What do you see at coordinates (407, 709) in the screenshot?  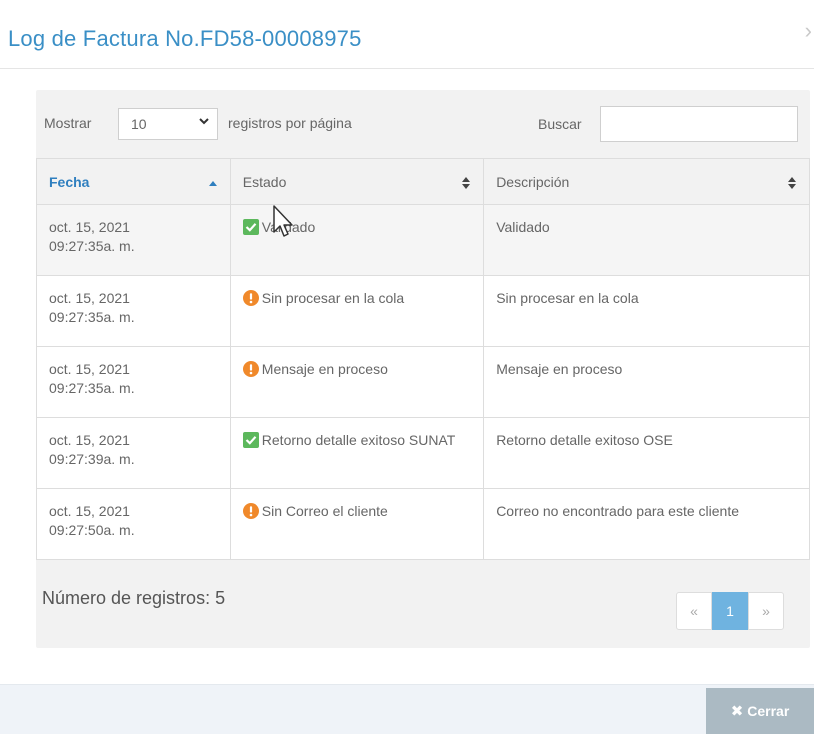 I see `modal-footer: ✖ Cerrar` at bounding box center [407, 709].